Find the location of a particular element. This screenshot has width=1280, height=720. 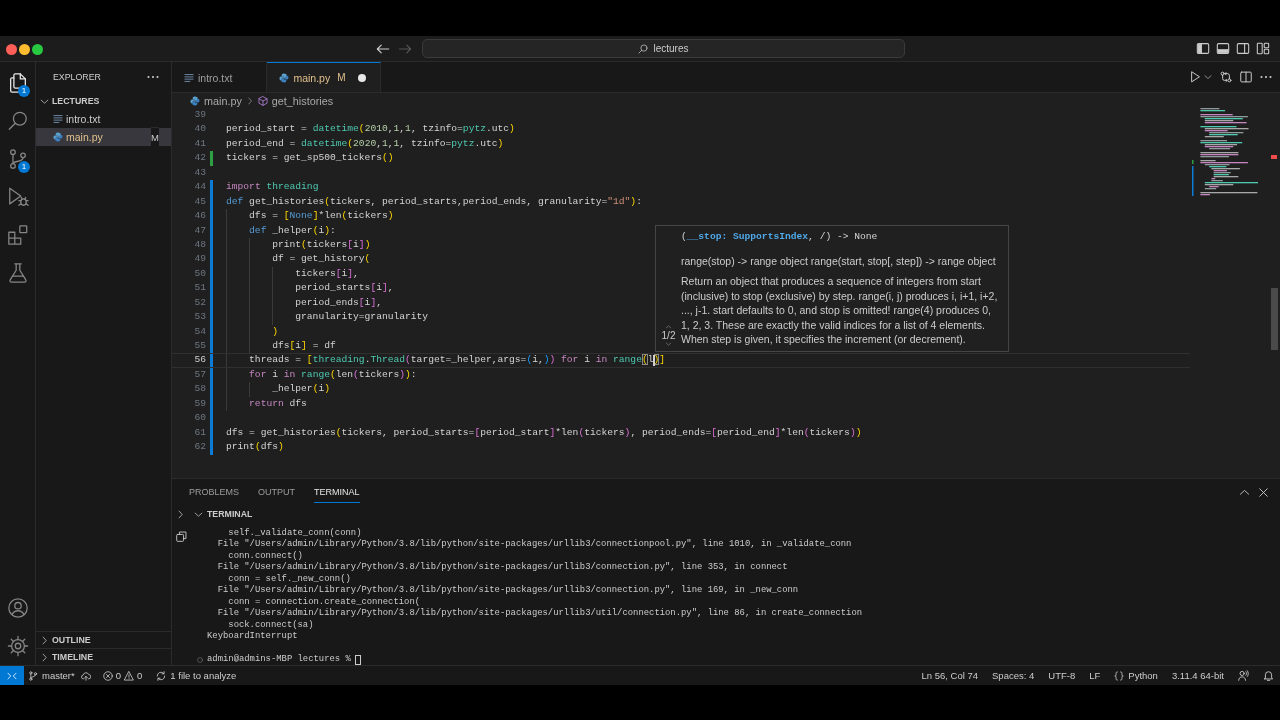

code-line: dfs = get_histories(tickers, period_starts=[period_start]*len(tickers), period_ends=[period_end]*len(tickers)) is located at coordinates (544, 433).